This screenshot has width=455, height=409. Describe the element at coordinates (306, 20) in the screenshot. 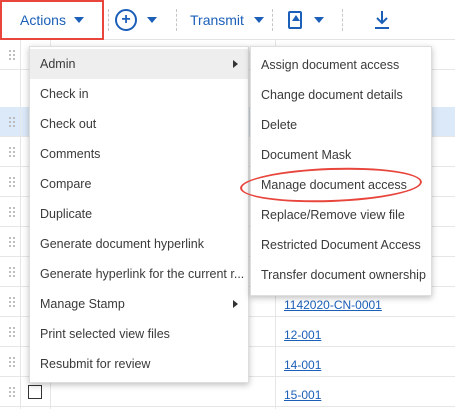

I see `upload-button` at that location.